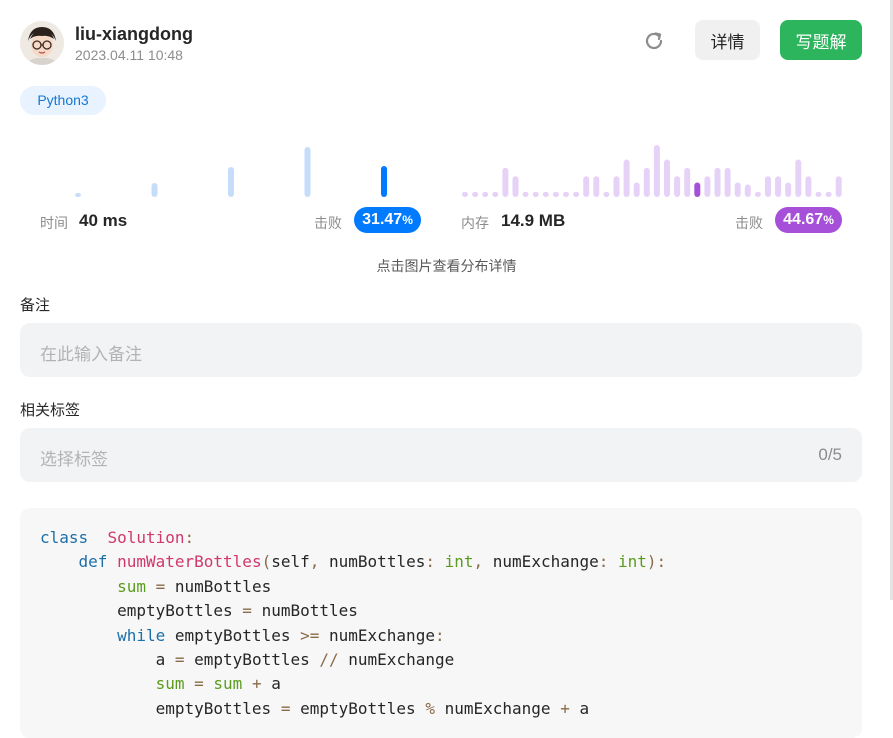 The image size is (893, 738). Describe the element at coordinates (129, 55) in the screenshot. I see `submission-timestamp: 2023.04.11 10:48` at that location.